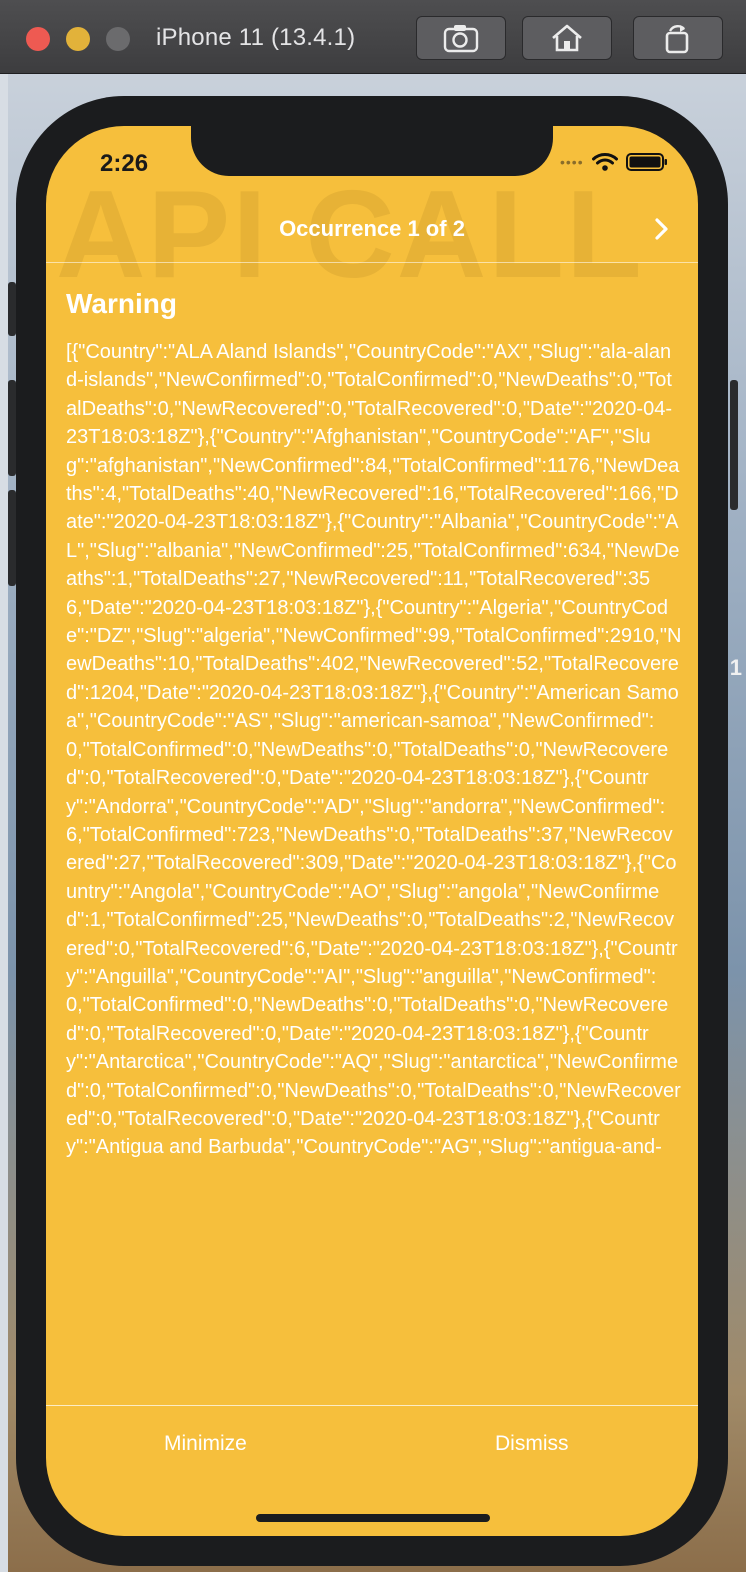 The image size is (746, 1572). What do you see at coordinates (373, 37) in the screenshot?
I see `simulator-titlebar: iPhone 11 (13.4.1)` at bounding box center [373, 37].